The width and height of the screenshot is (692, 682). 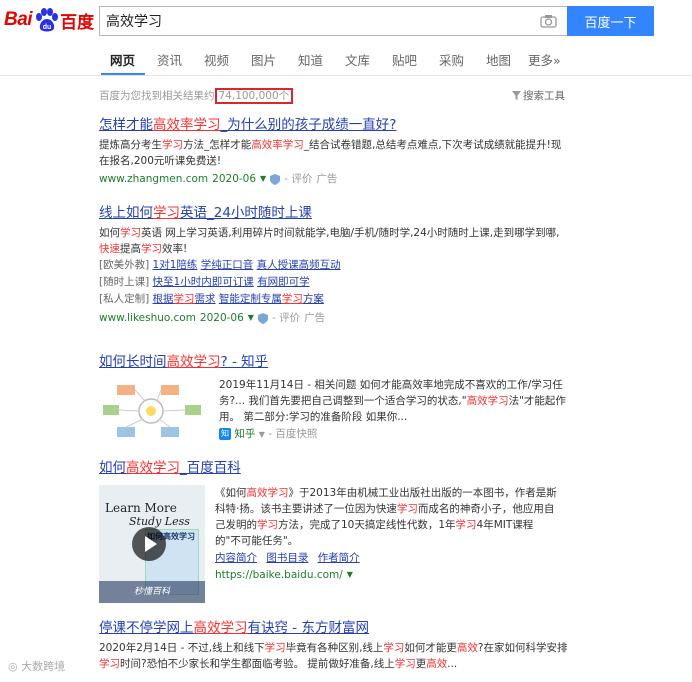 What do you see at coordinates (152, 592) in the screenshot?
I see `video-banner: 秒懂百科` at bounding box center [152, 592].